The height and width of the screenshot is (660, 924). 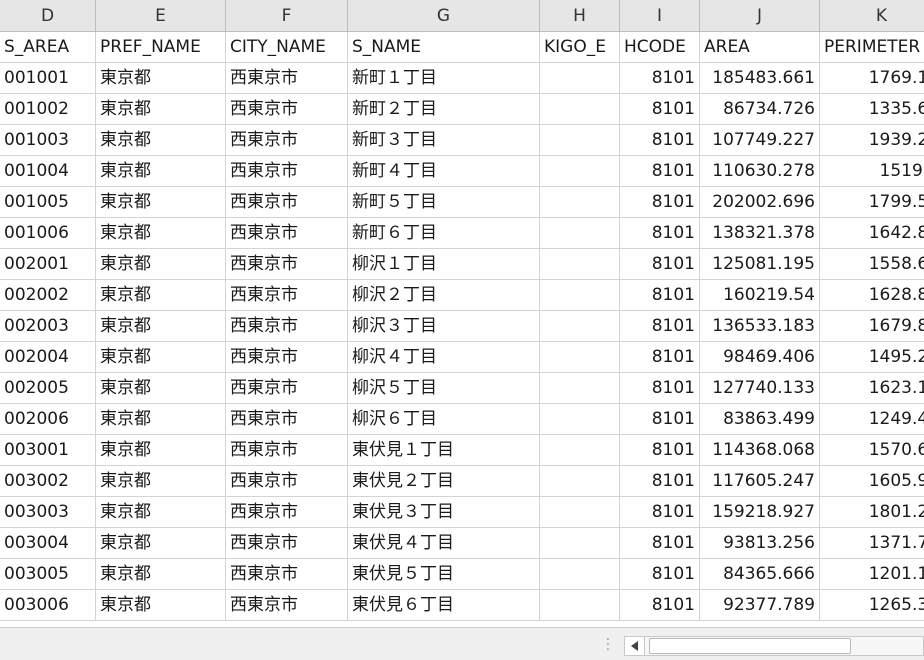 What do you see at coordinates (444, 295) in the screenshot?
I see `cell-s_name: 柳沢２丁目` at bounding box center [444, 295].